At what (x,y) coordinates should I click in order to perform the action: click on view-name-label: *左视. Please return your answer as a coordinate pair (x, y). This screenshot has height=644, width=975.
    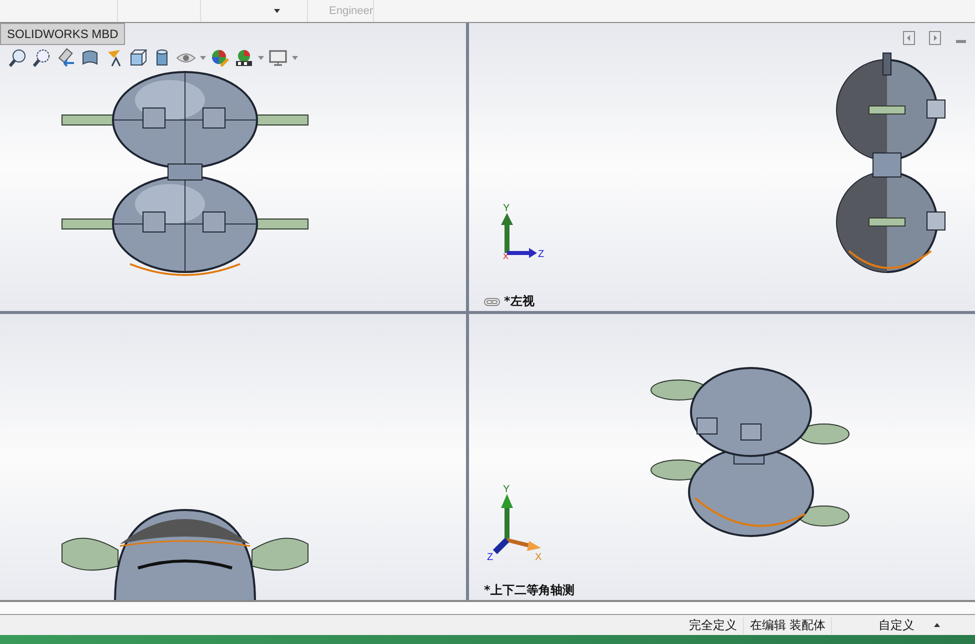
    Looking at the image, I should click on (519, 301).